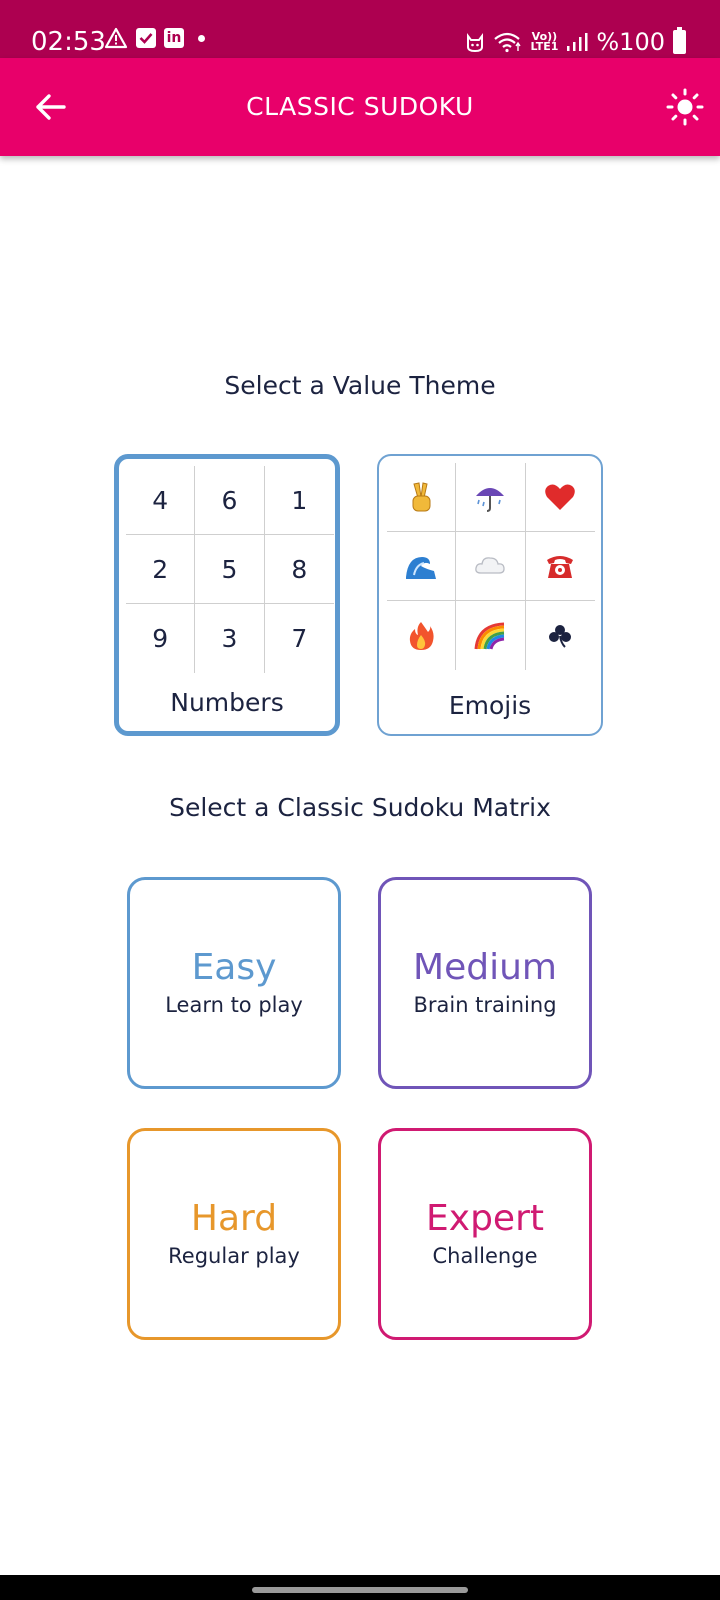 The width and height of the screenshot is (720, 1600). I want to click on page-title: CLASSIC SUDOKU, so click(360, 106).